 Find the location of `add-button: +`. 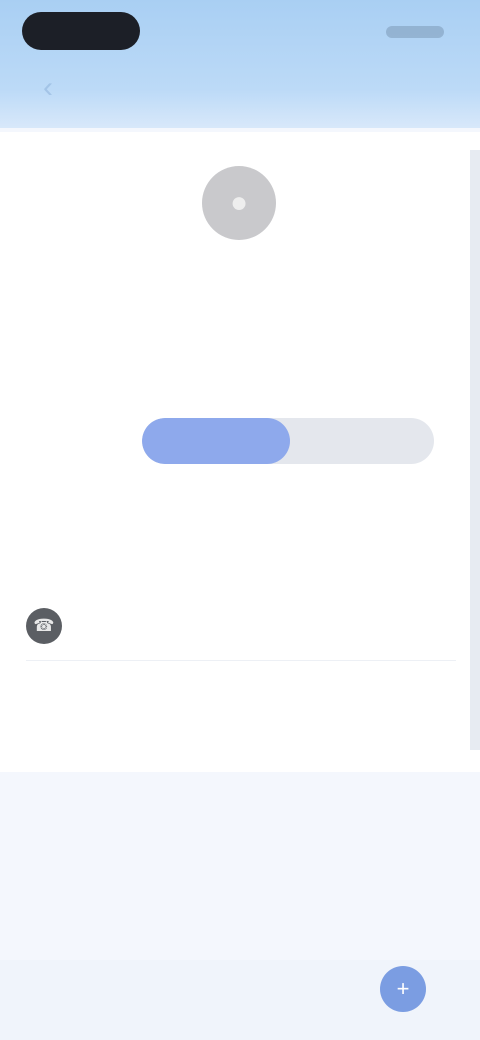

add-button: + is located at coordinates (403, 989).